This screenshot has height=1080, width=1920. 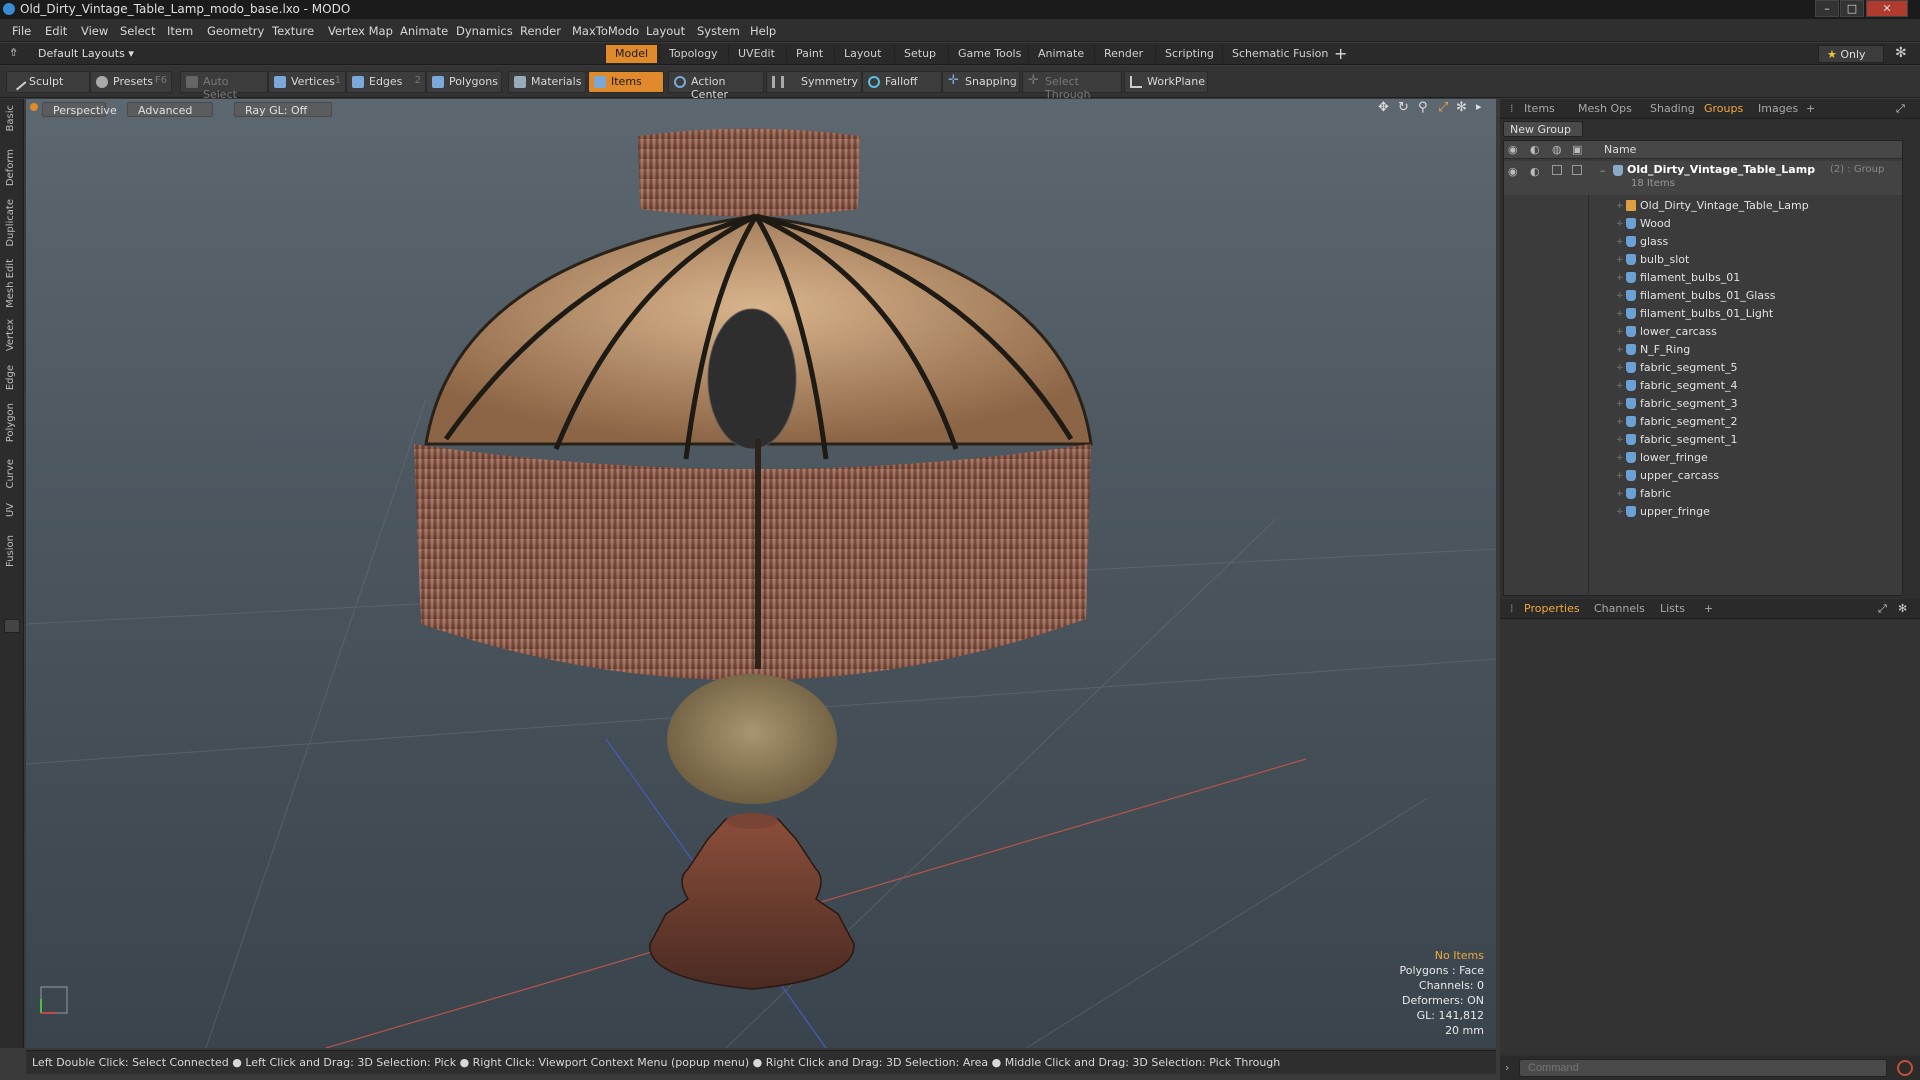 What do you see at coordinates (626, 82) in the screenshot?
I see `items-button: Items` at bounding box center [626, 82].